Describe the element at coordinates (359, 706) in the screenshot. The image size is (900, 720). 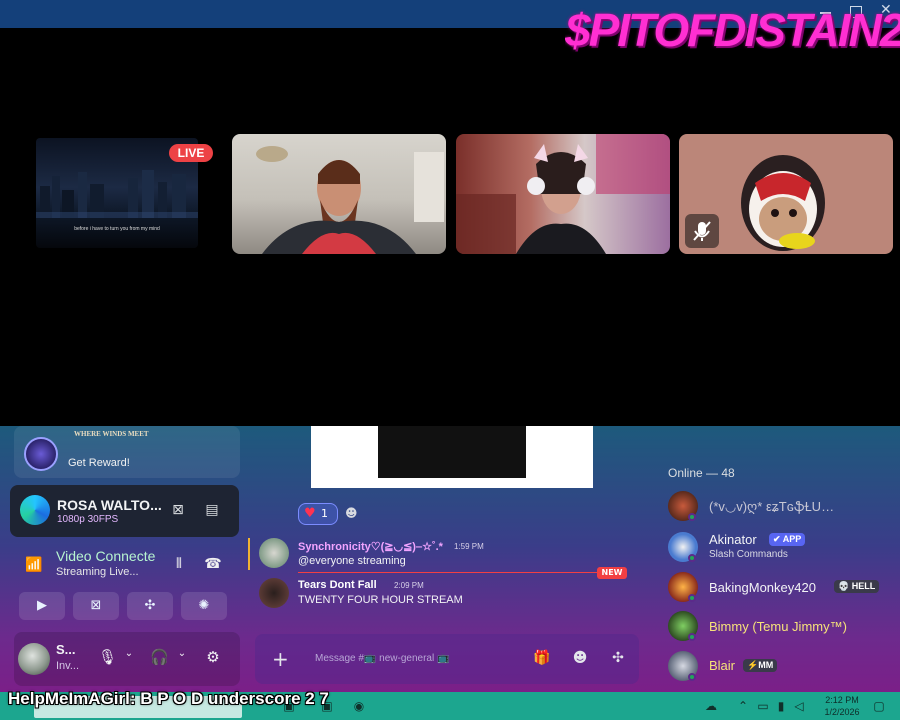
I see `obs-icon: ◉` at that location.